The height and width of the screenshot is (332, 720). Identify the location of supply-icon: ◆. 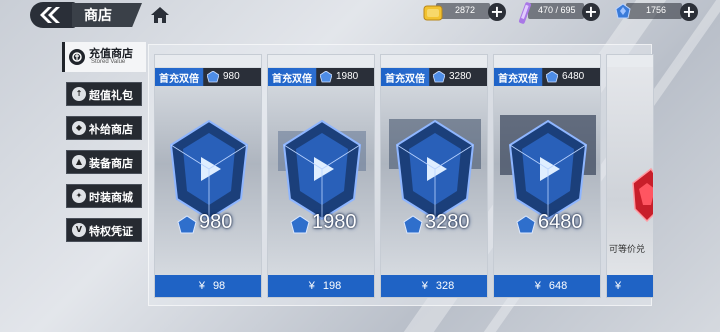
(79, 128).